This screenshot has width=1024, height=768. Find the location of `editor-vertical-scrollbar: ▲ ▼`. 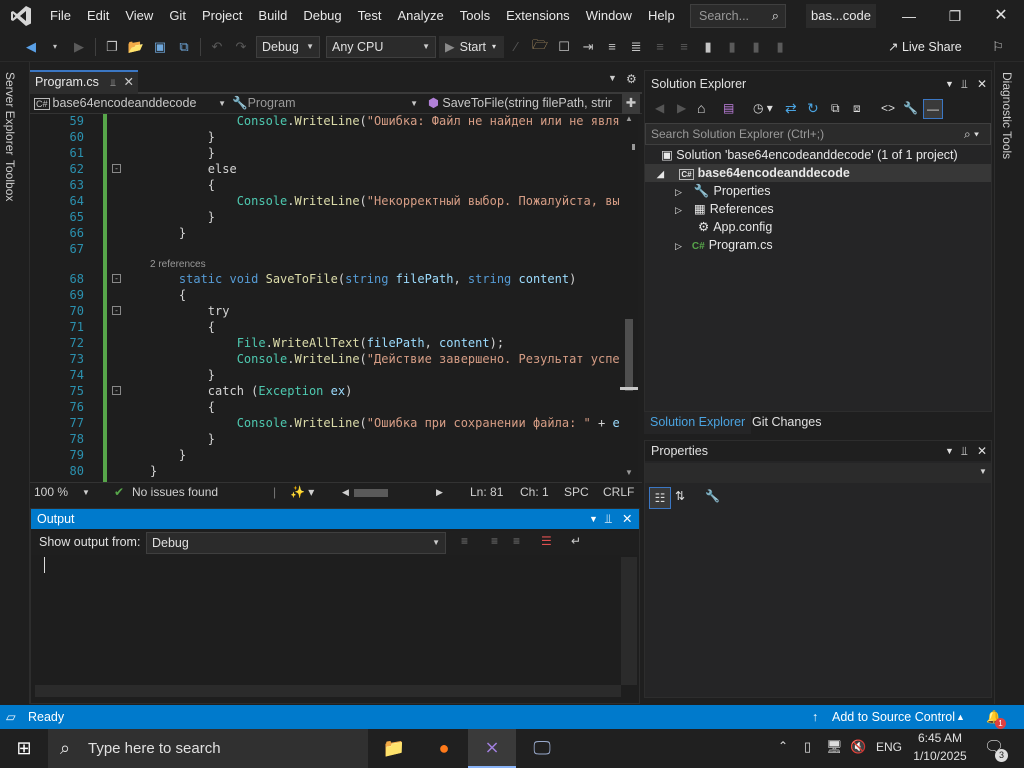

editor-vertical-scrollbar: ▲ ▼ is located at coordinates (629, 298).